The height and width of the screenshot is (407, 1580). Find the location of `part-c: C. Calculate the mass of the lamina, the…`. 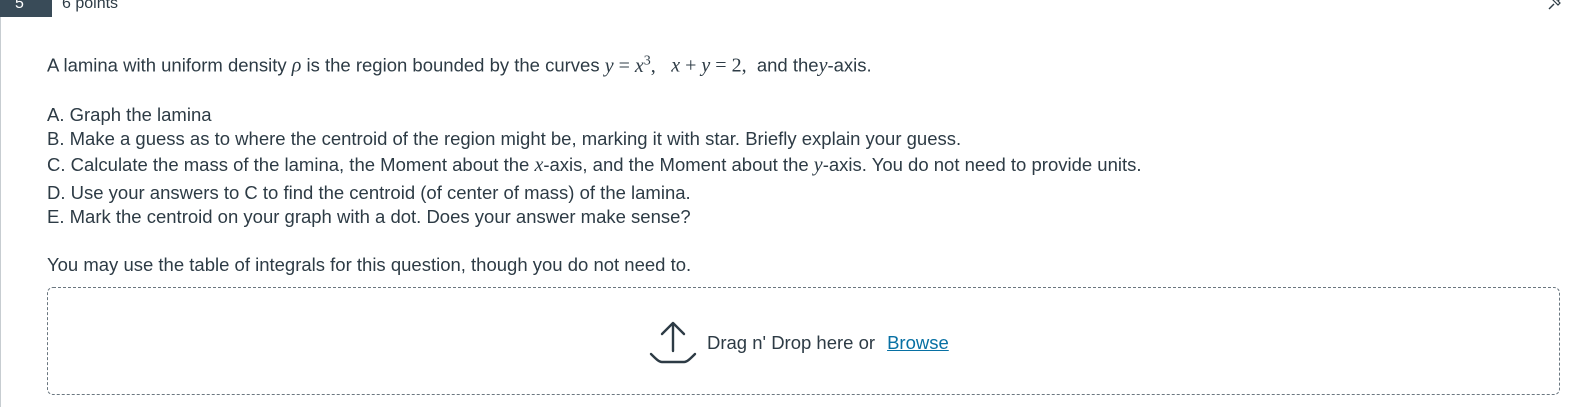

part-c: C. Calculate the mass of the lamina, the… is located at coordinates (594, 165).